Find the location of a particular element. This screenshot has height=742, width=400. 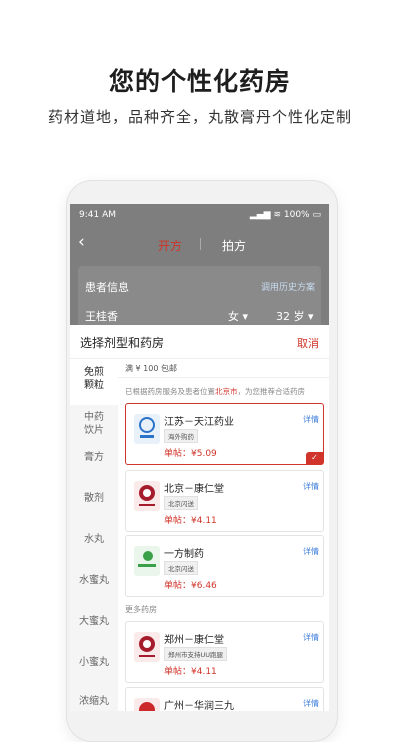

pharmacy-card: 江苏－天江药业 海外购药 单帖：¥5.09 详情 ✓ is located at coordinates (224, 434).